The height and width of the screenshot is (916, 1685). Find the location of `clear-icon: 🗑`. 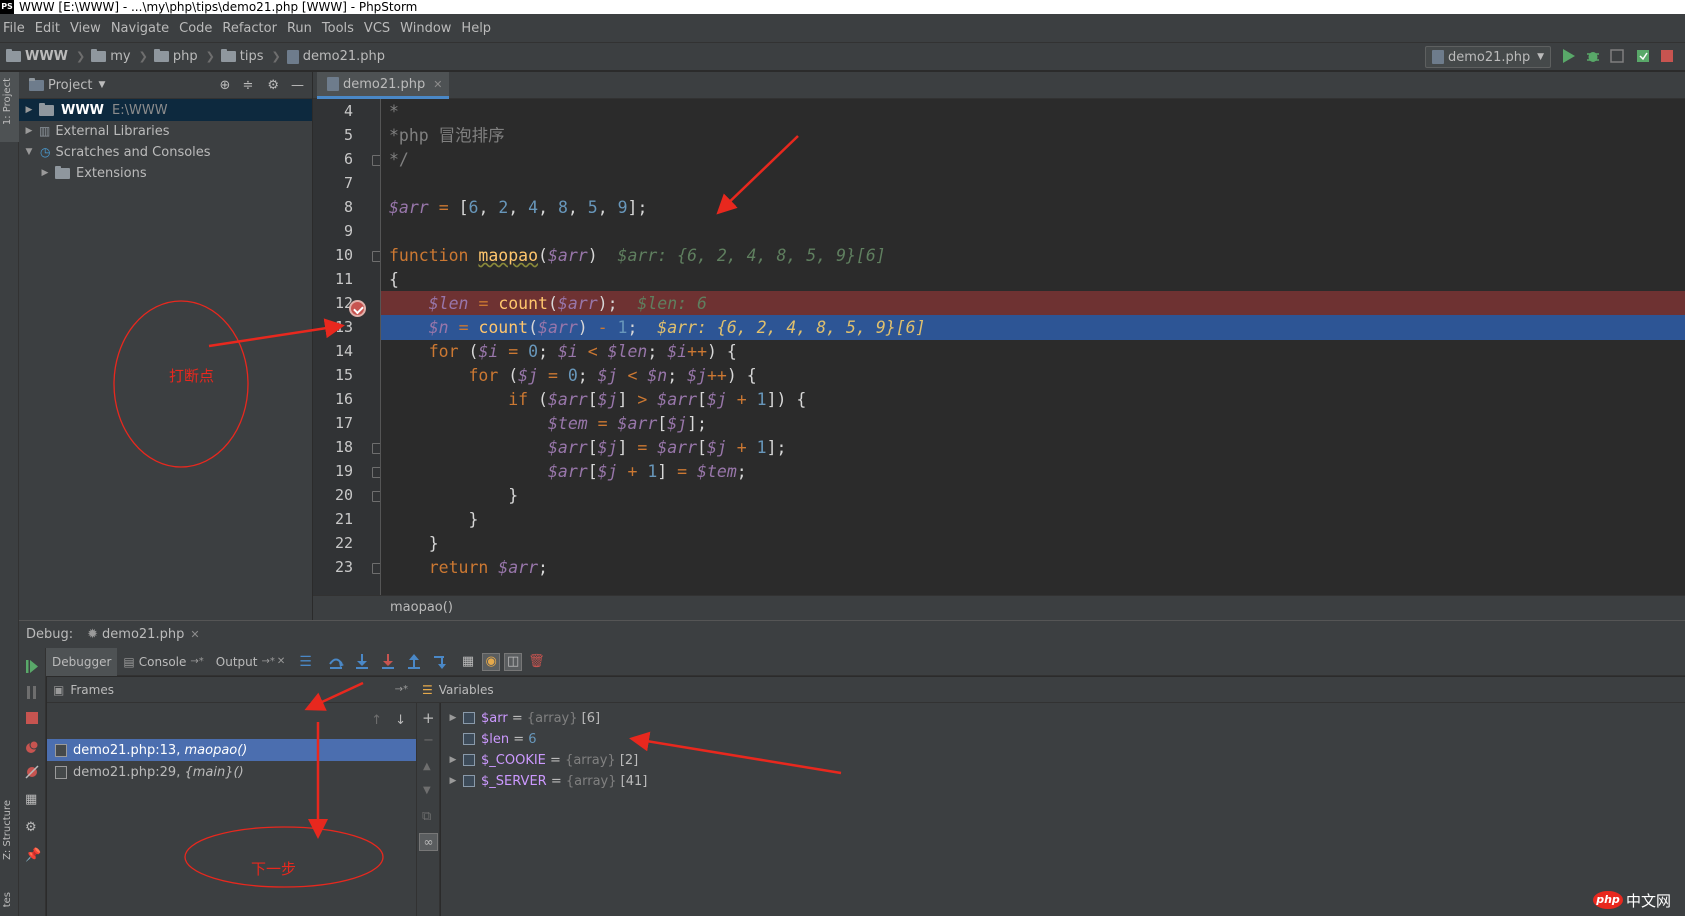

clear-icon: 🗑 is located at coordinates (536, 661).